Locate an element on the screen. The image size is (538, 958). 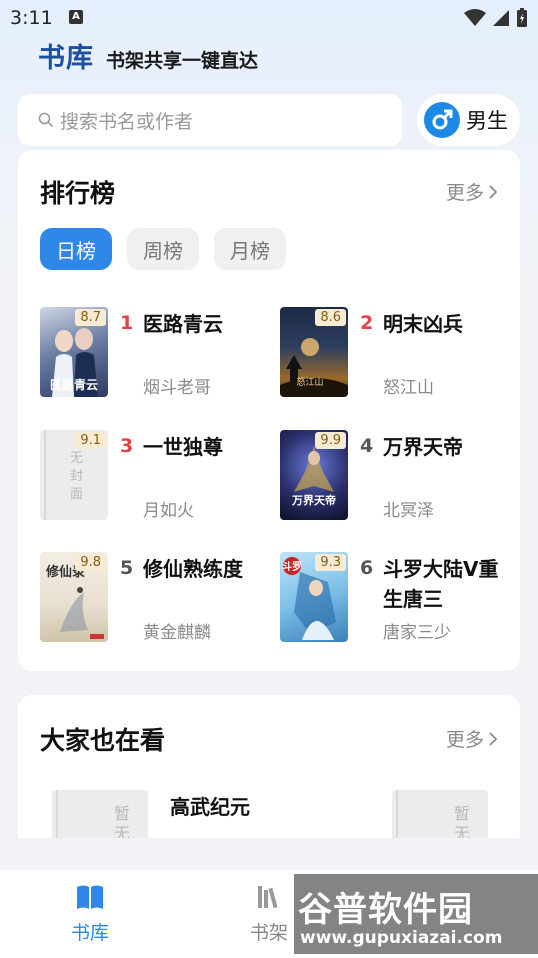
ranking-tabs: 日榜 周榜 月榜 is located at coordinates (163, 249).